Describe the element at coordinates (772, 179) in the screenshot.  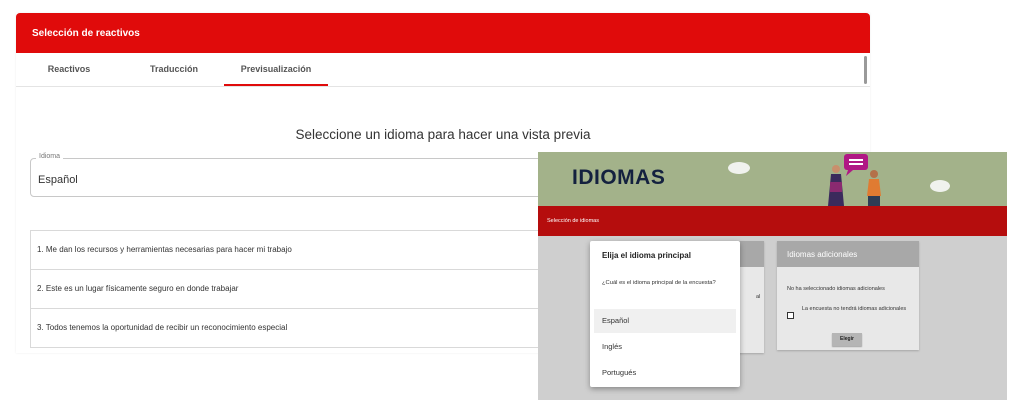
I see `idiomas-banner: IDIOMAS` at that location.